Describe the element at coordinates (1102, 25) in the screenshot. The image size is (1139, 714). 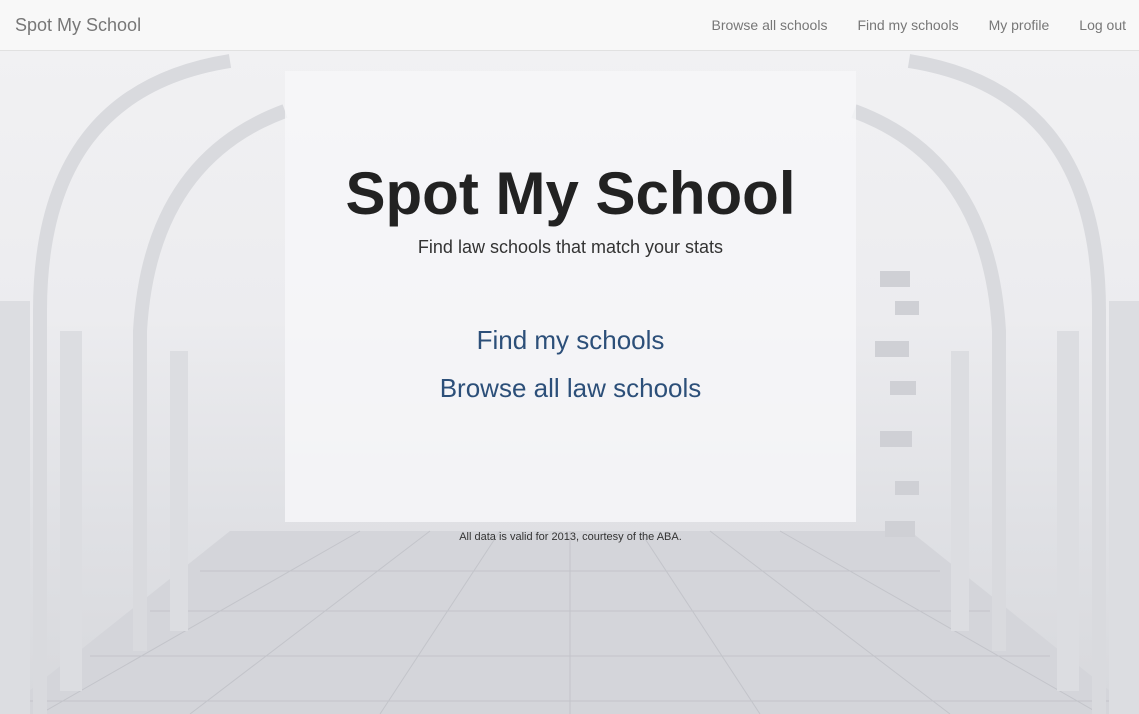
I see `nav-log-out: Log out` at that location.